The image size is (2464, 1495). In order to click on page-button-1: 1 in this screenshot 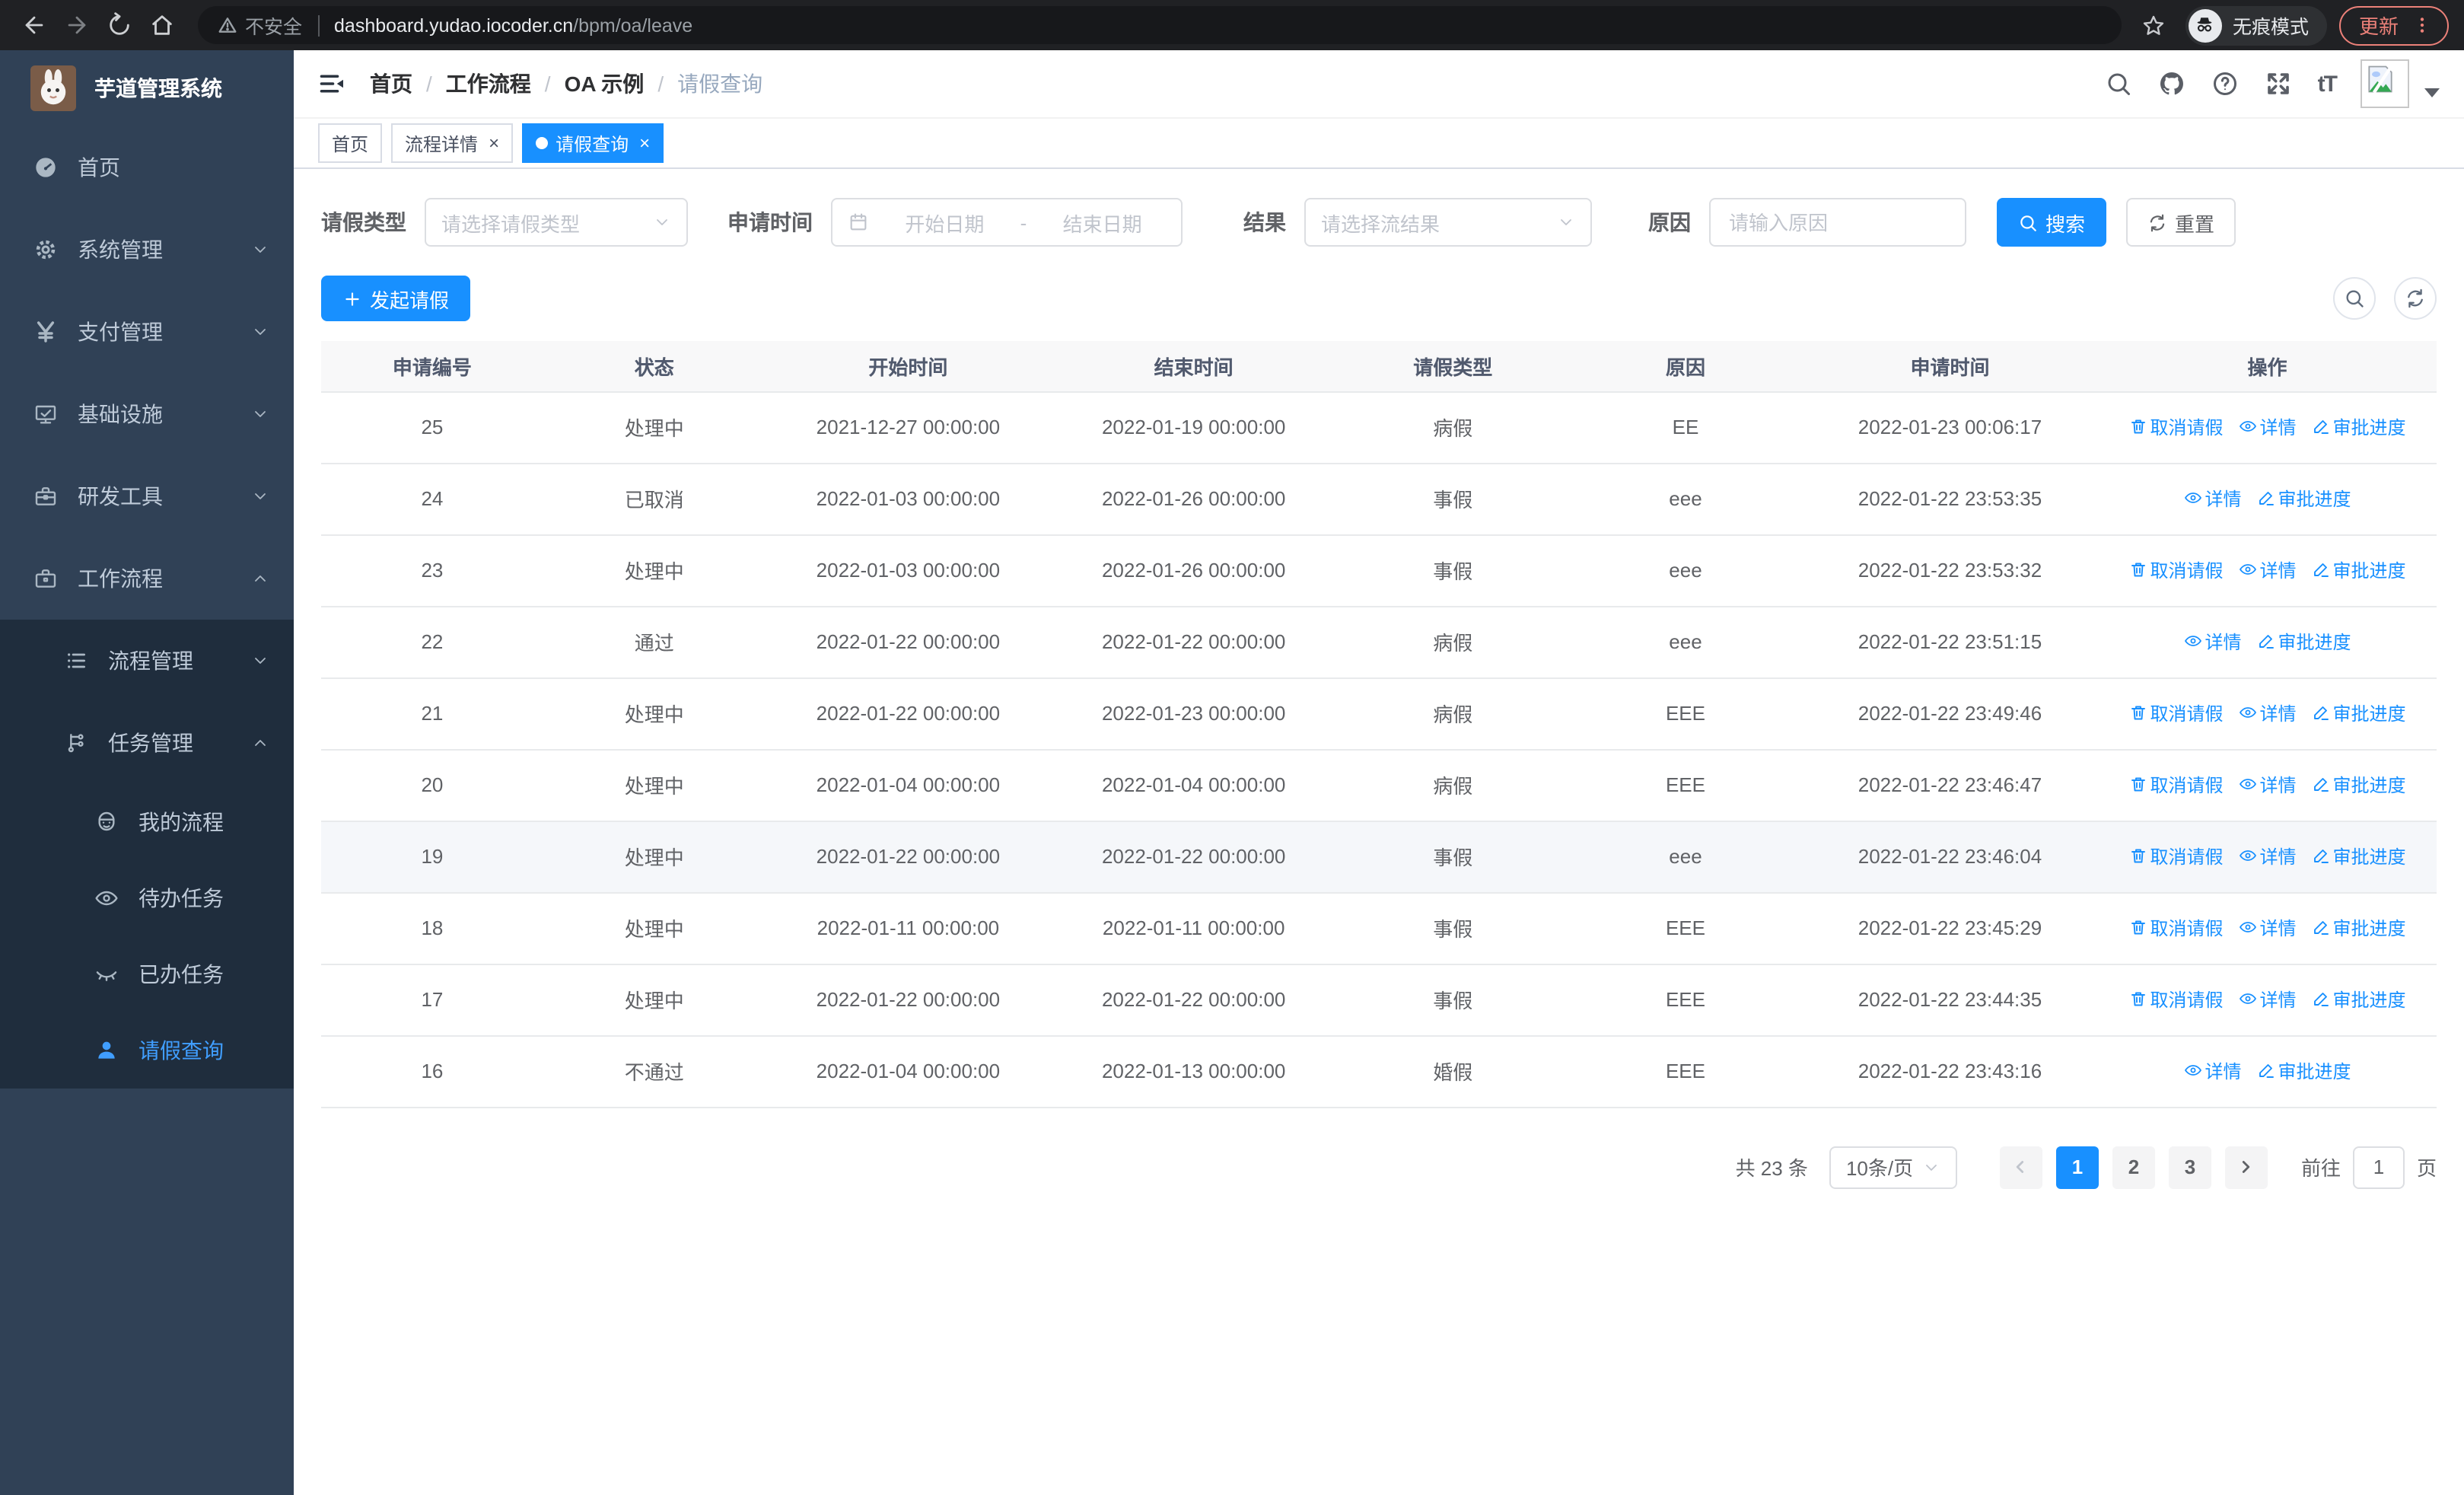, I will do `click(2077, 1167)`.